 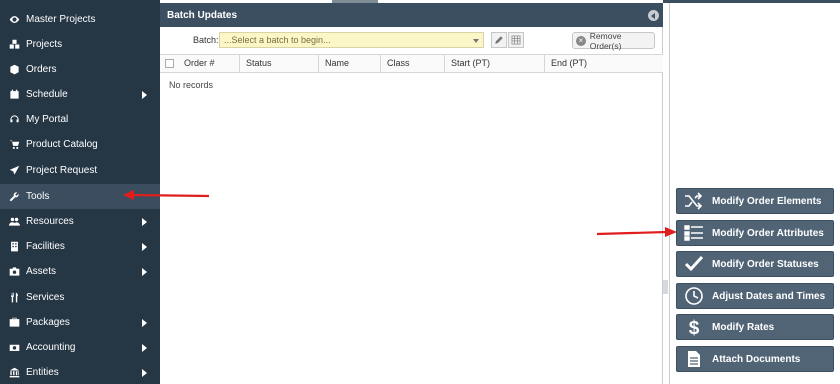 What do you see at coordinates (653, 15) in the screenshot?
I see `collapse-panel-button` at bounding box center [653, 15].